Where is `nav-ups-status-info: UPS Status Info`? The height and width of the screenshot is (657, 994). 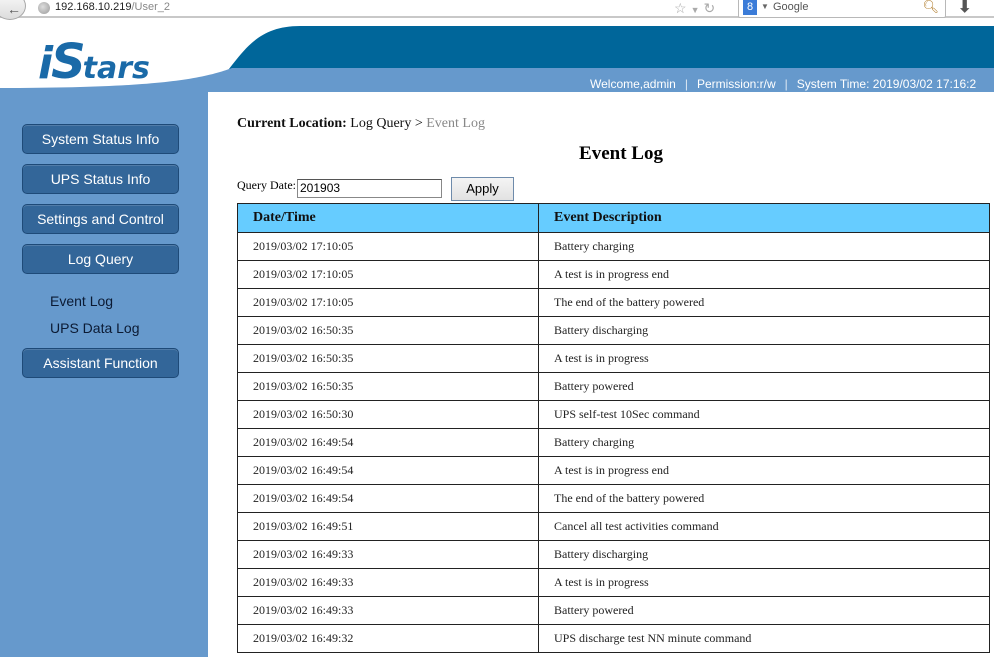
nav-ups-status-info: UPS Status Info is located at coordinates (100, 179).